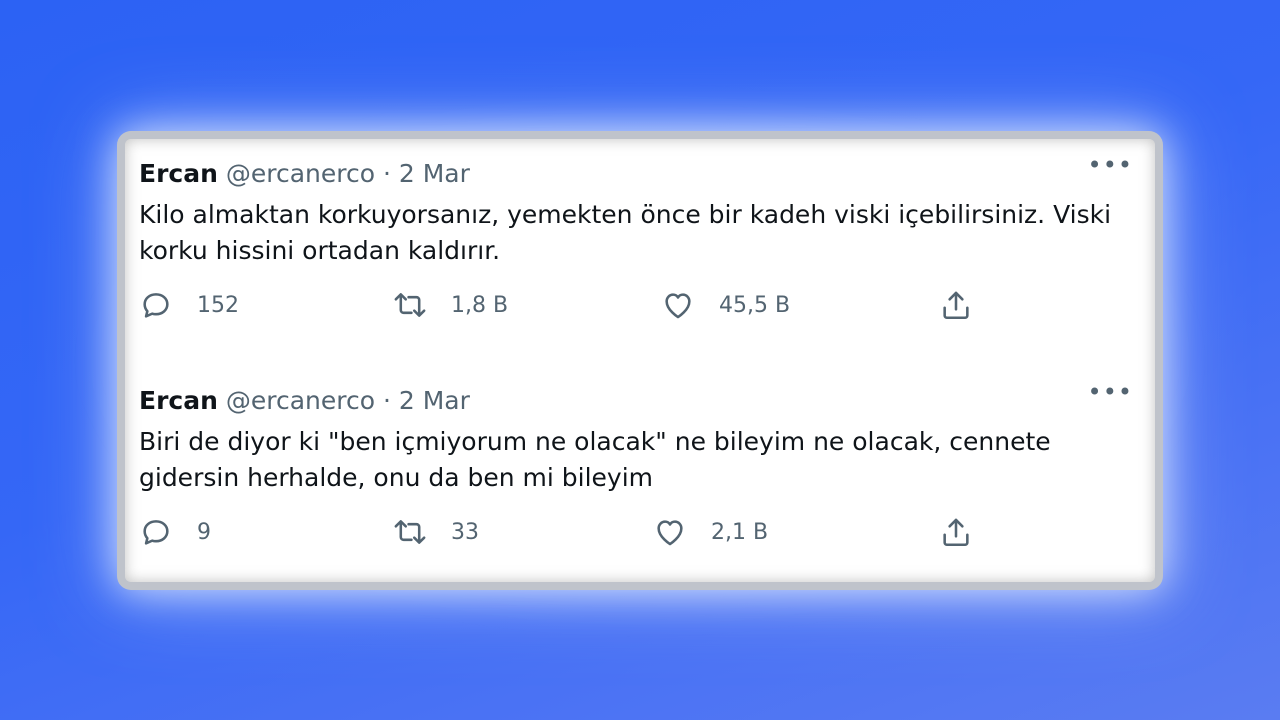  What do you see at coordinates (189, 305) in the screenshot?
I see `reply-button: 152` at bounding box center [189, 305].